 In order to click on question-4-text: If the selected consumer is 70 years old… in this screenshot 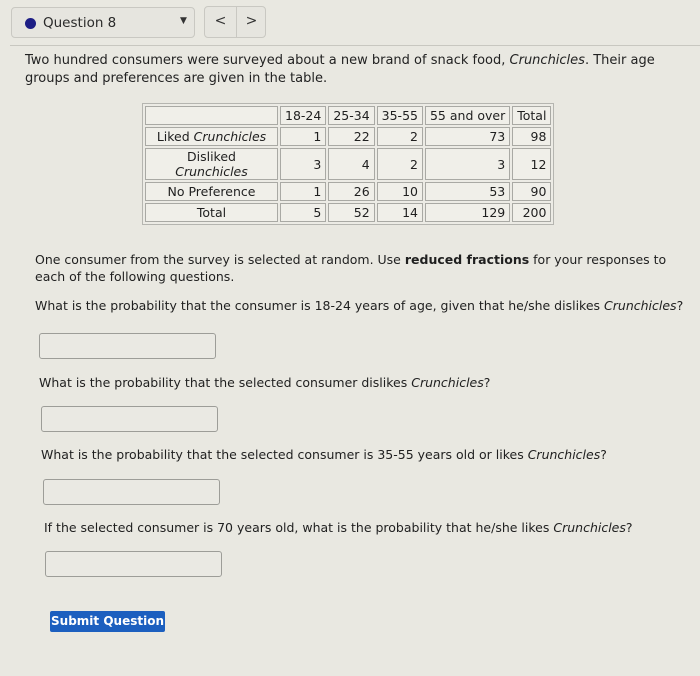, I will do `click(338, 527)`.